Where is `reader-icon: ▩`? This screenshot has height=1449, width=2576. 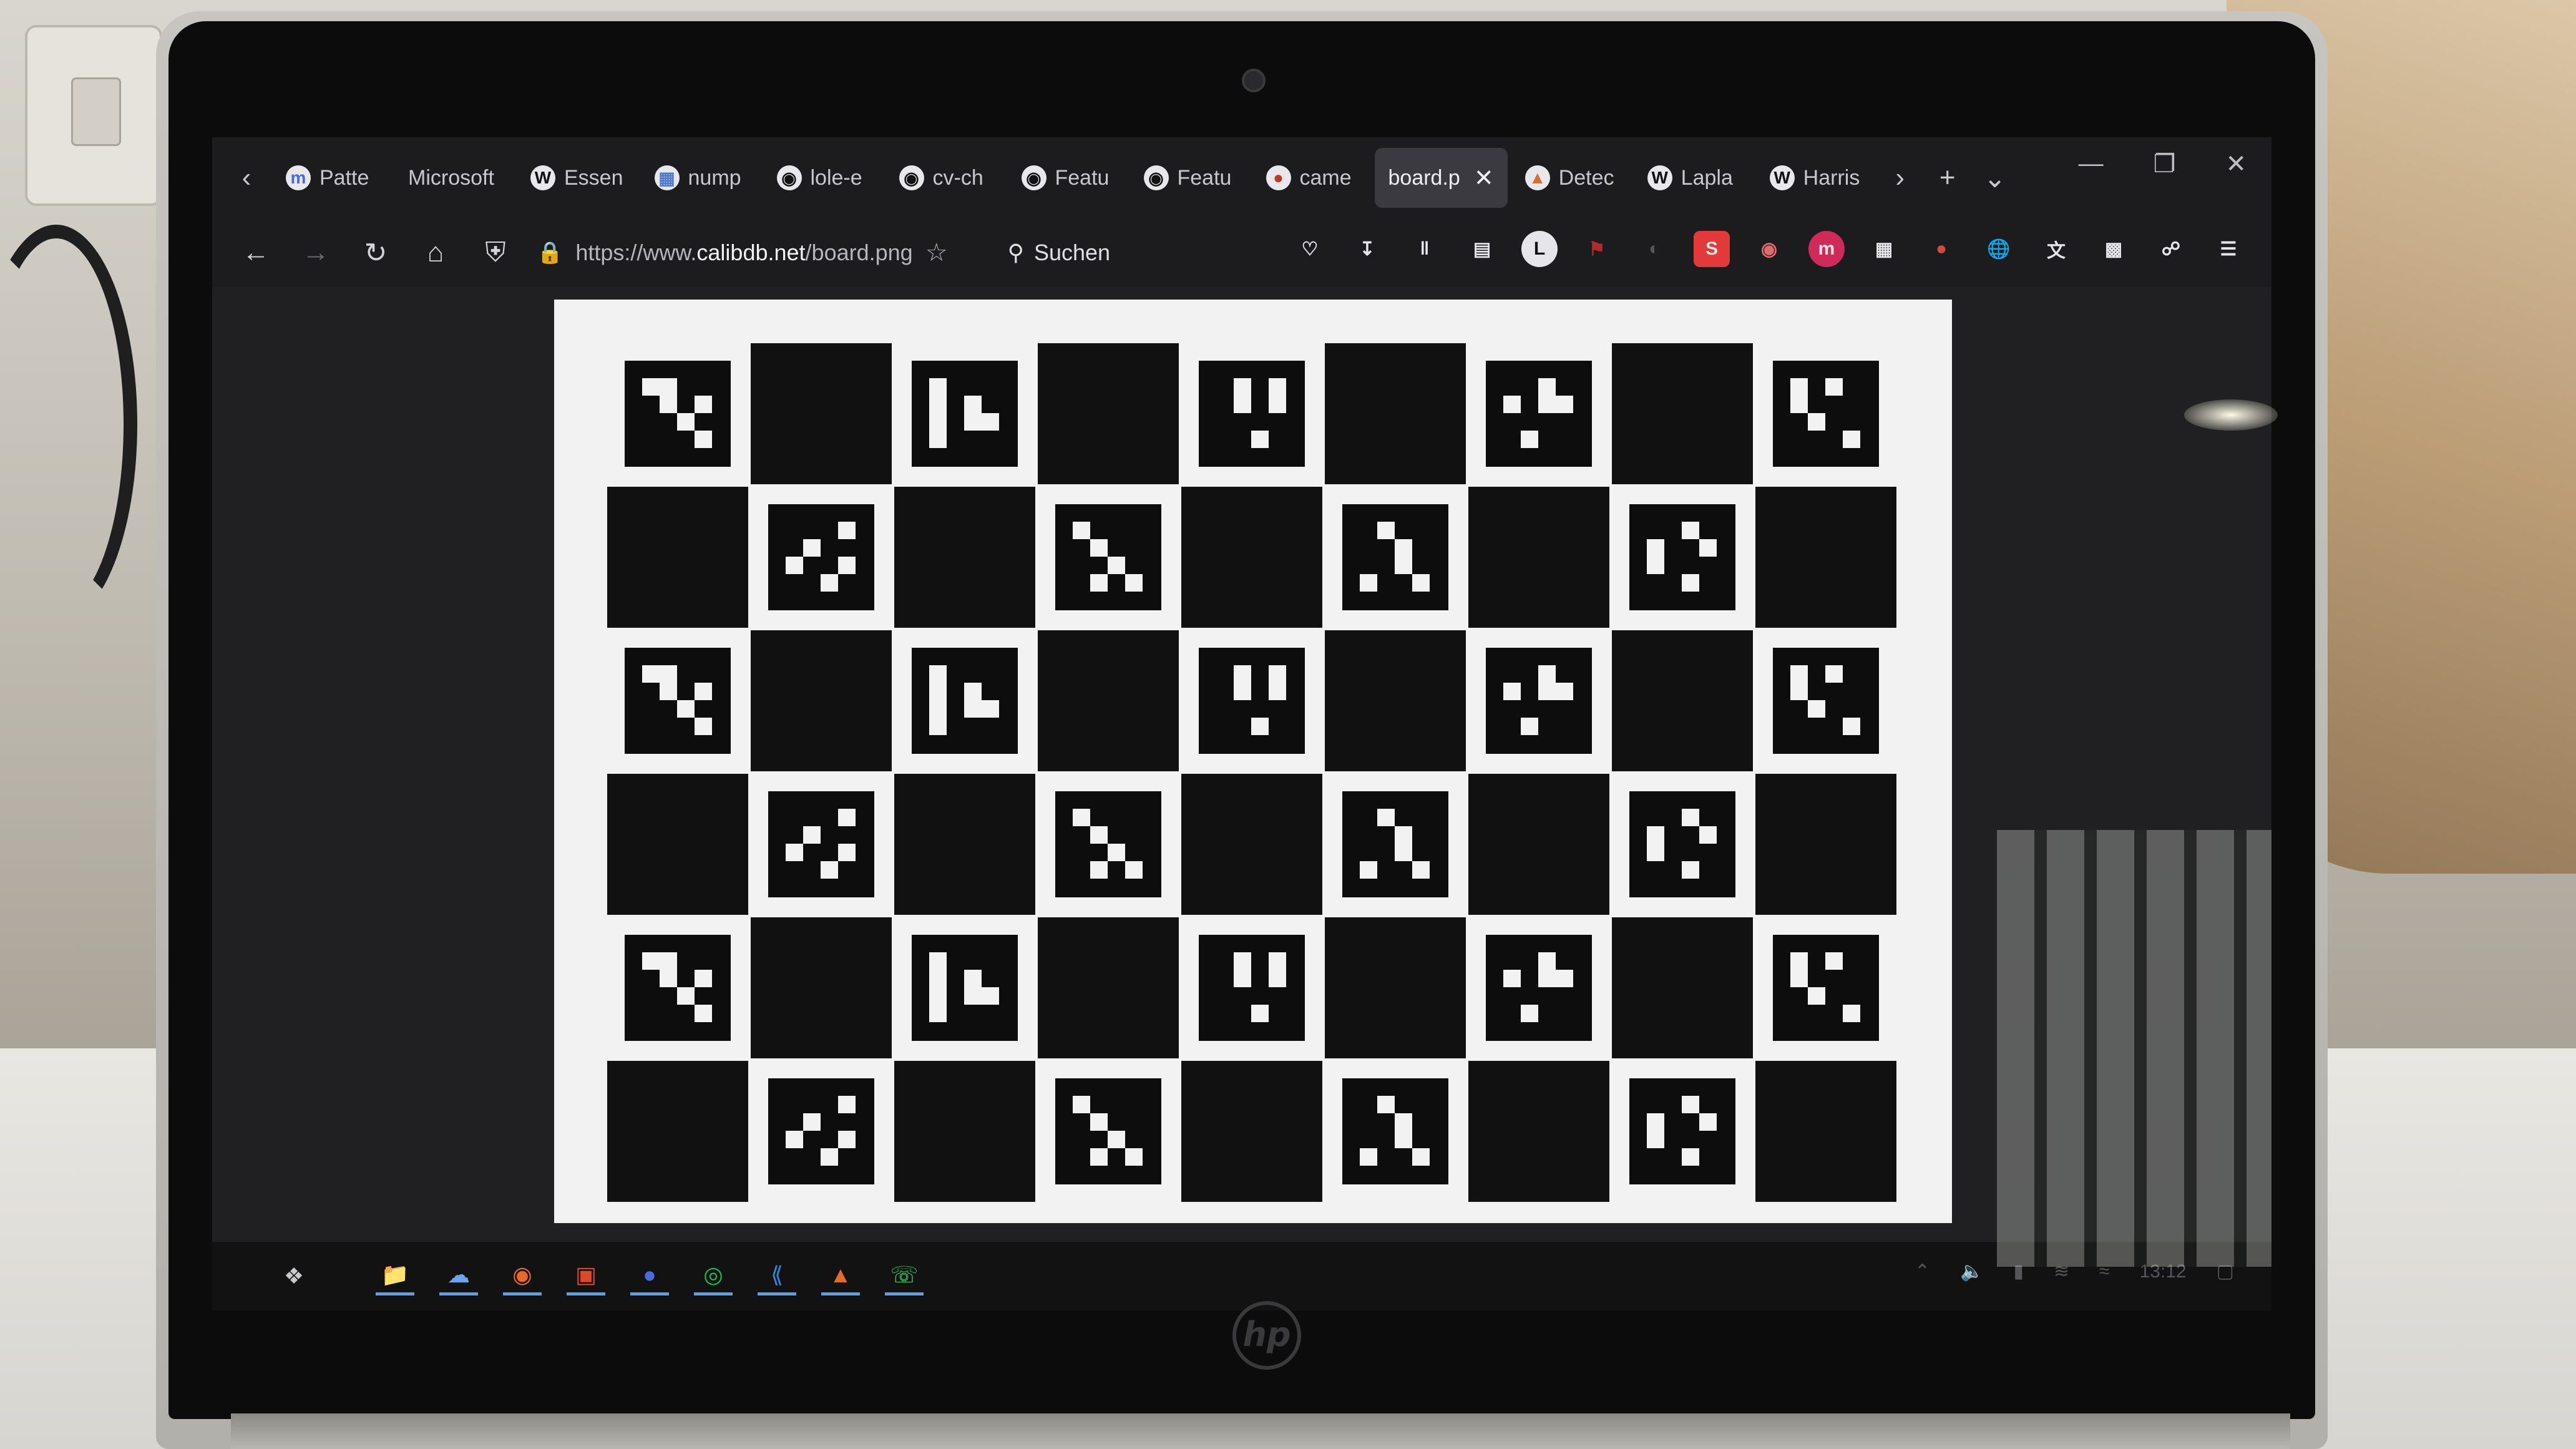
reader-icon: ▩ is located at coordinates (2113, 249).